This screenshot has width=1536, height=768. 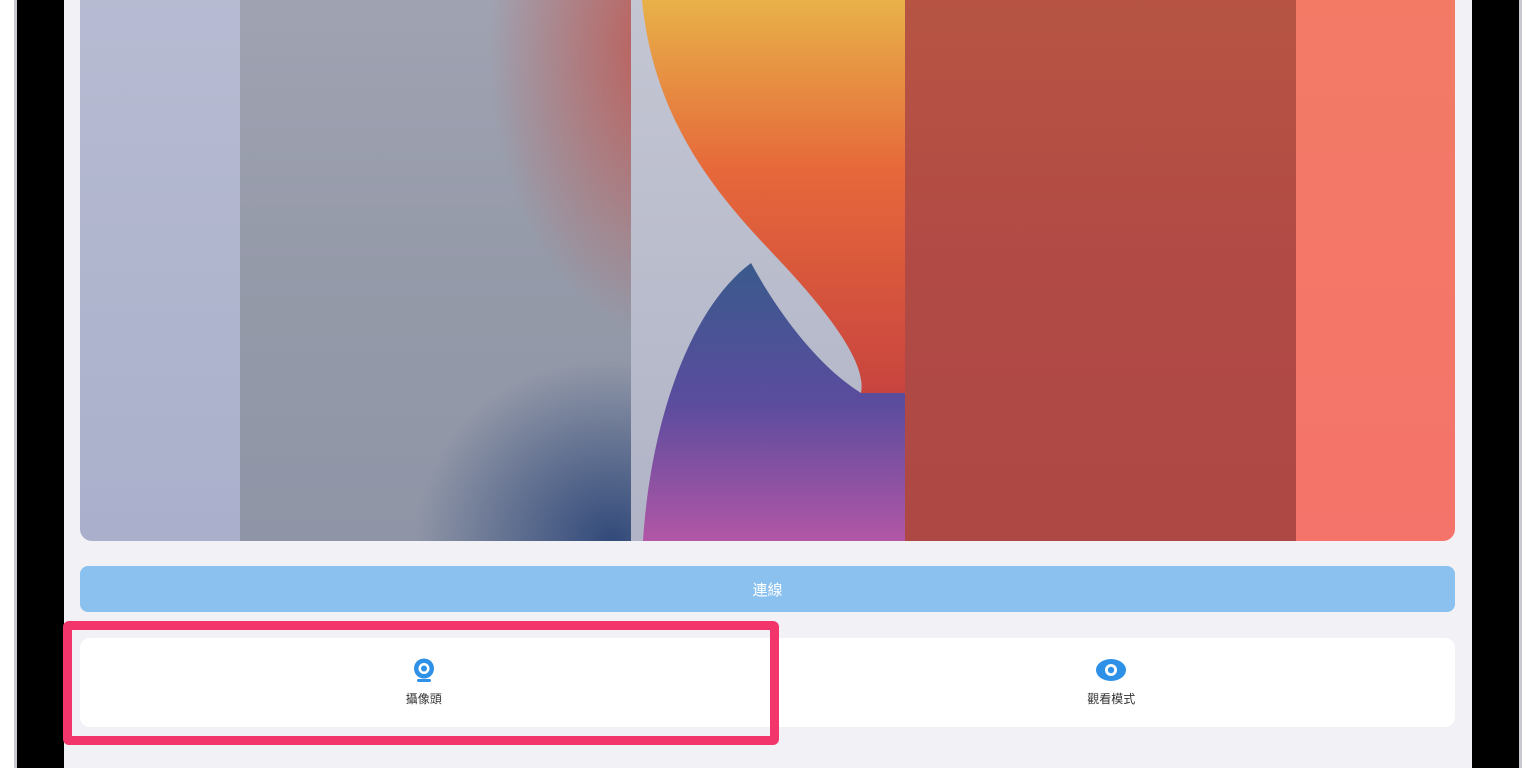 I want to click on mode-selector: 攝像頭 觀看模式, so click(x=767, y=682).